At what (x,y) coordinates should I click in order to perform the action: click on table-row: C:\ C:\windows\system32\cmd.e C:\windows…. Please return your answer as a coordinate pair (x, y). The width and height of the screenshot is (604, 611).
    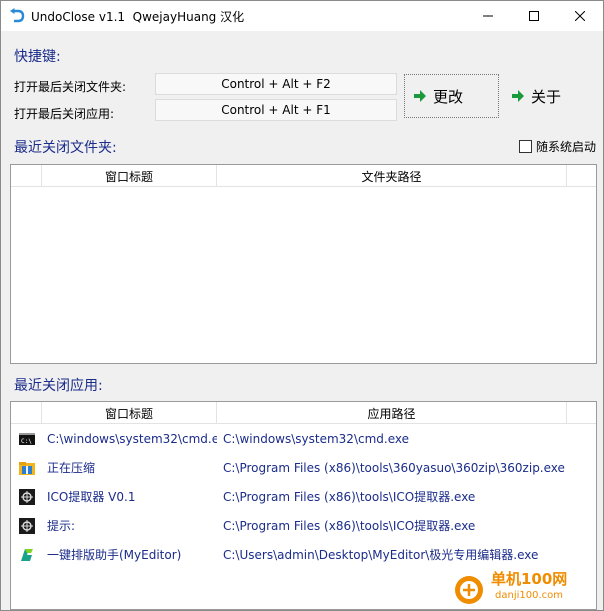
    Looking at the image, I should click on (303, 438).